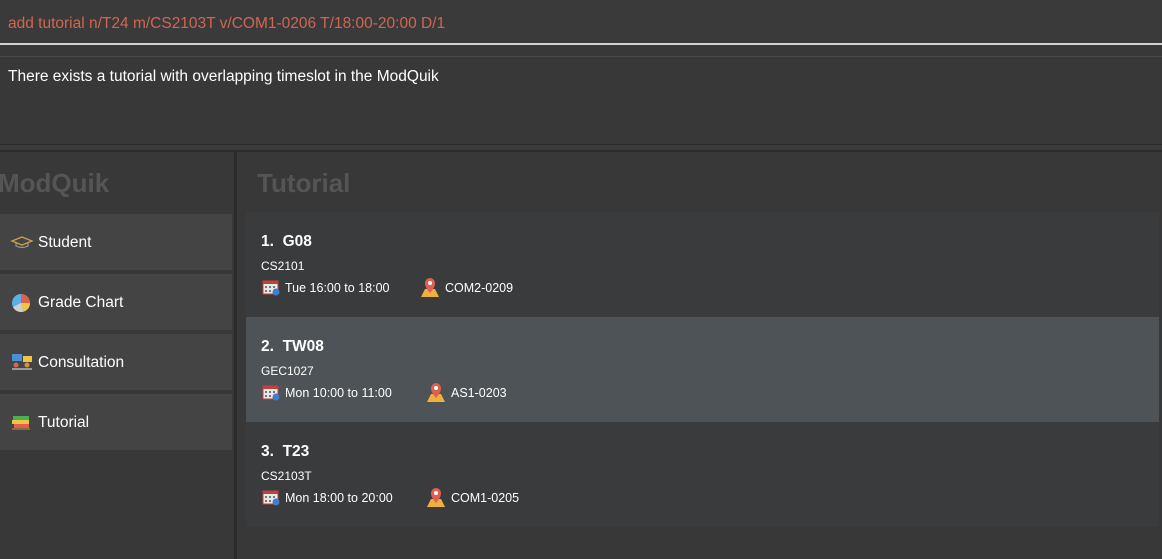  I want to click on books-icon, so click(22, 422).